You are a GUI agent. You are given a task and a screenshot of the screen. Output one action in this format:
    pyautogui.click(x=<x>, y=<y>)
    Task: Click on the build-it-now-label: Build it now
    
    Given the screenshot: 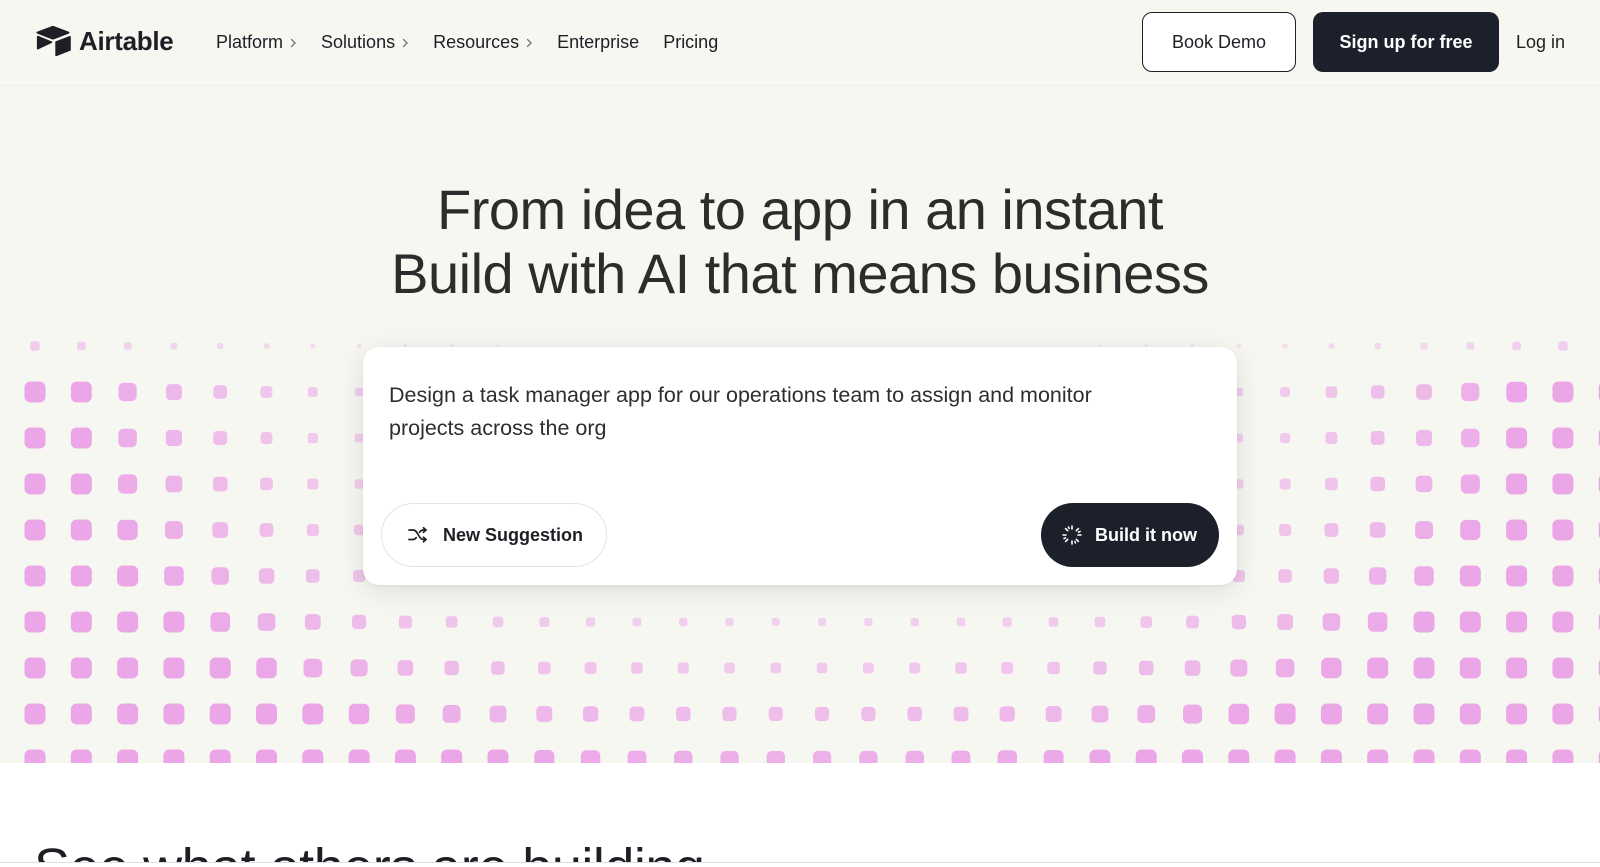 What is the action you would take?
    pyautogui.click(x=1146, y=534)
    